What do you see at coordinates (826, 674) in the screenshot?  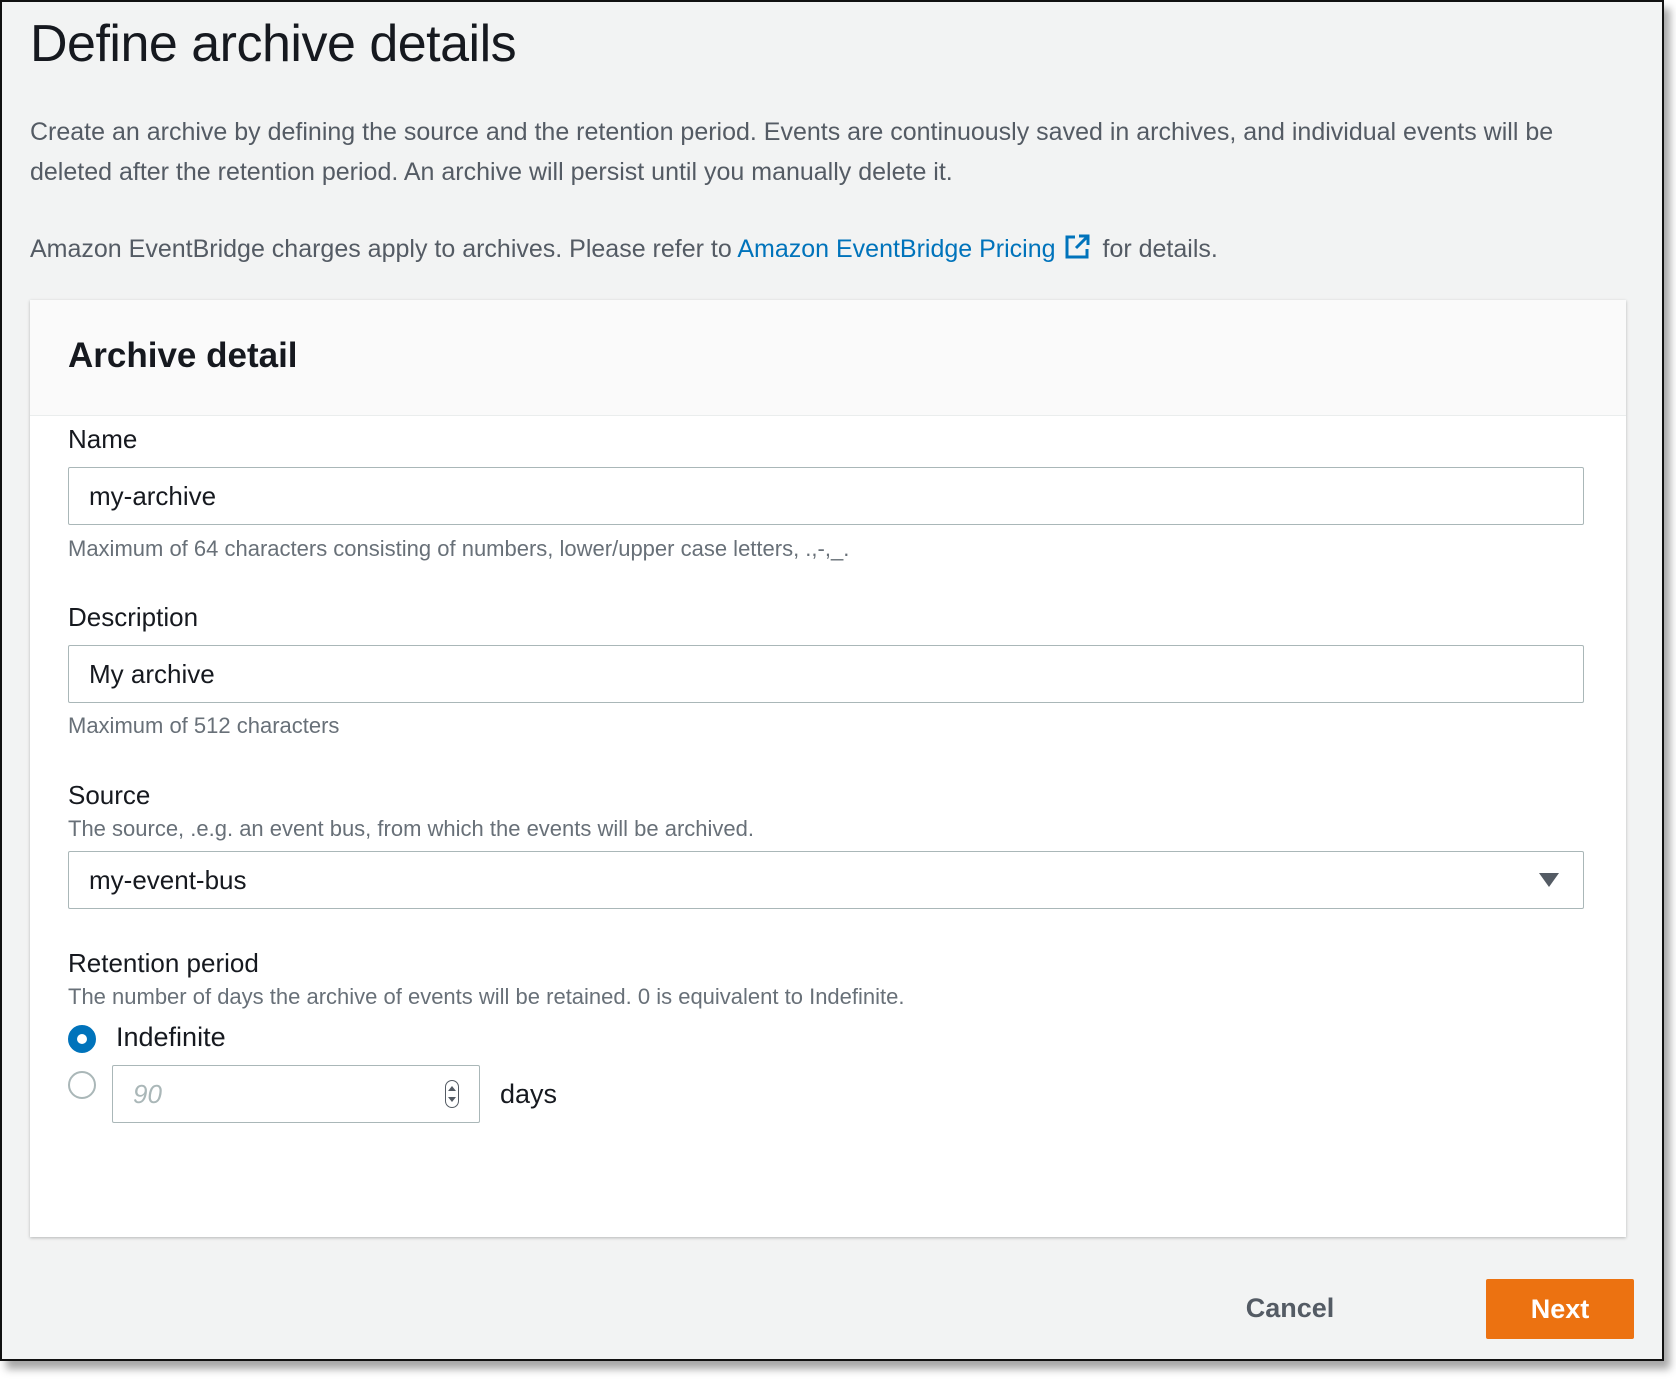 I see `description-input: My archive` at bounding box center [826, 674].